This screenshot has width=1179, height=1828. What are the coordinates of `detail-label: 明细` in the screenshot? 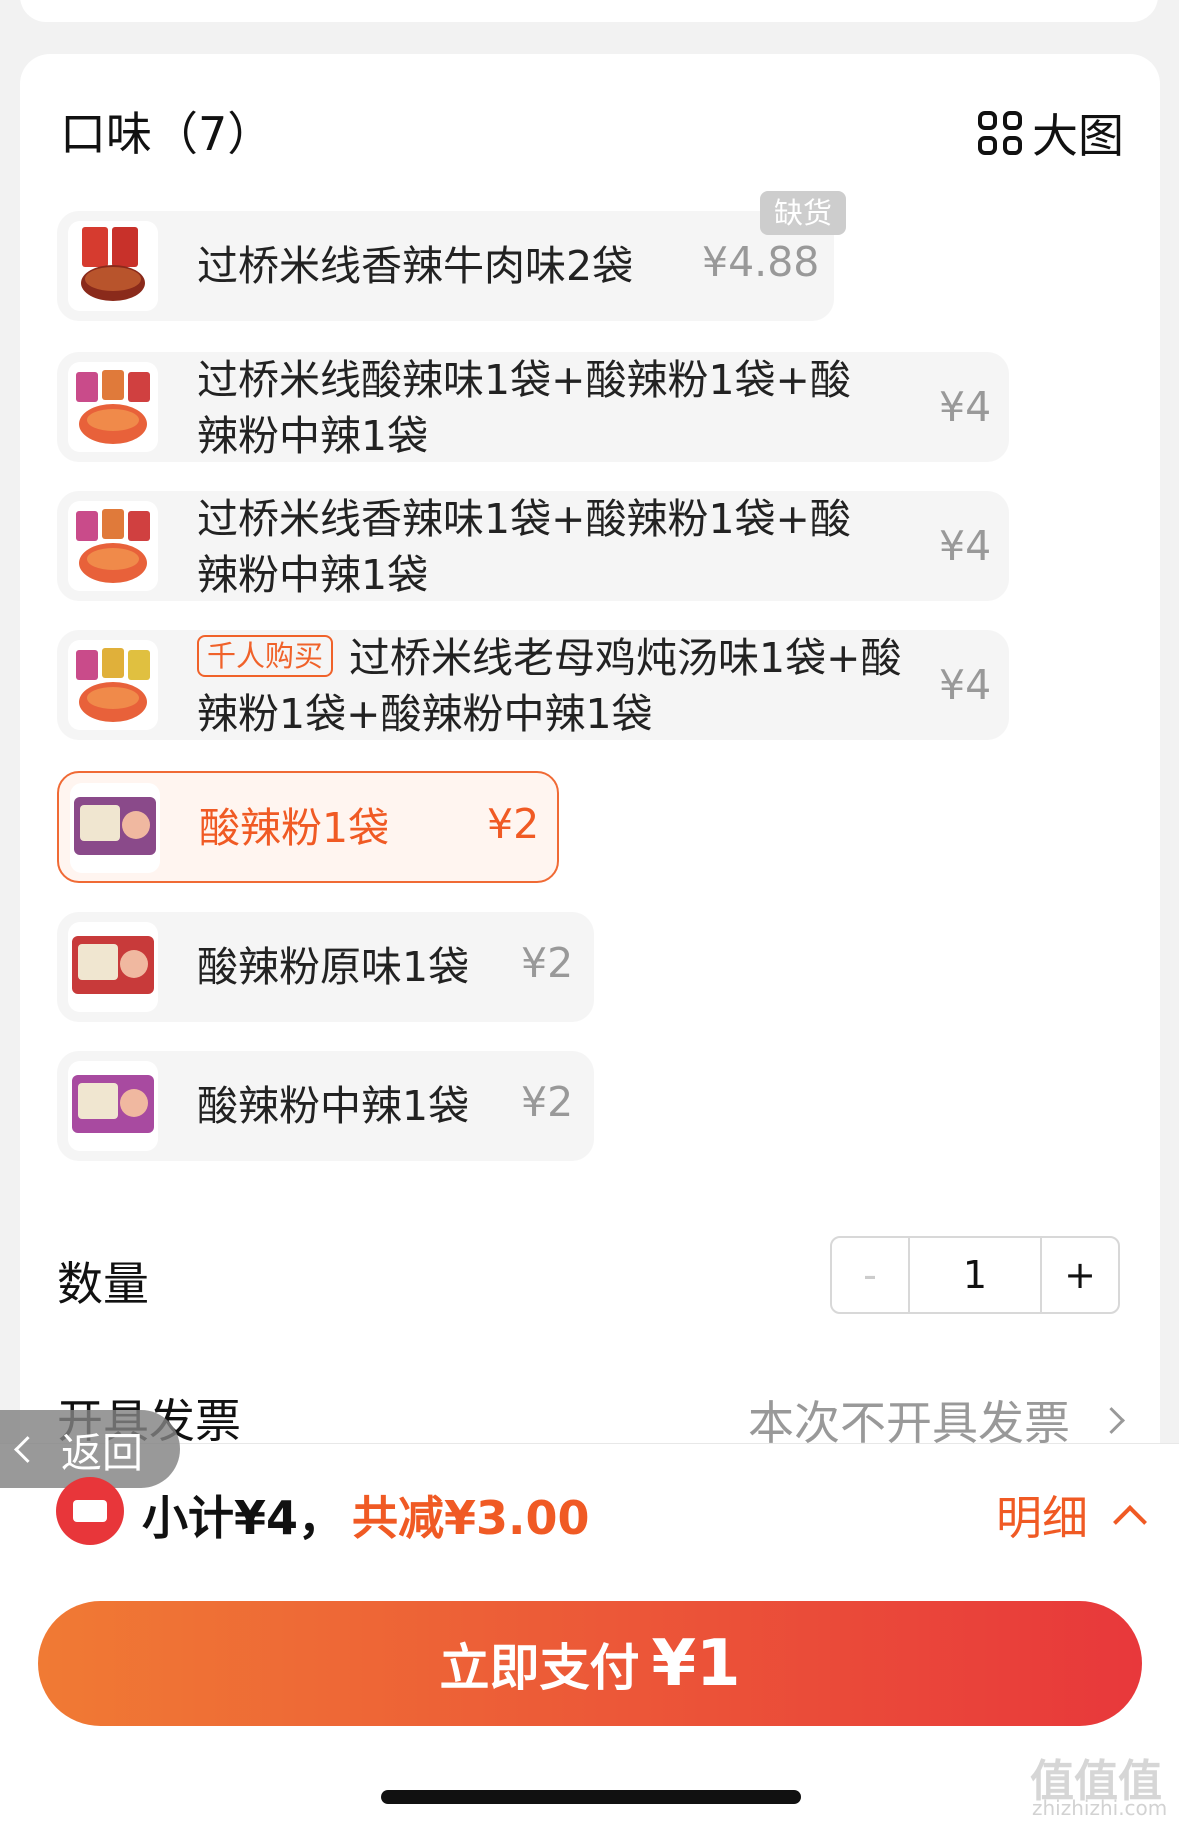 It's located at (1042, 1518).